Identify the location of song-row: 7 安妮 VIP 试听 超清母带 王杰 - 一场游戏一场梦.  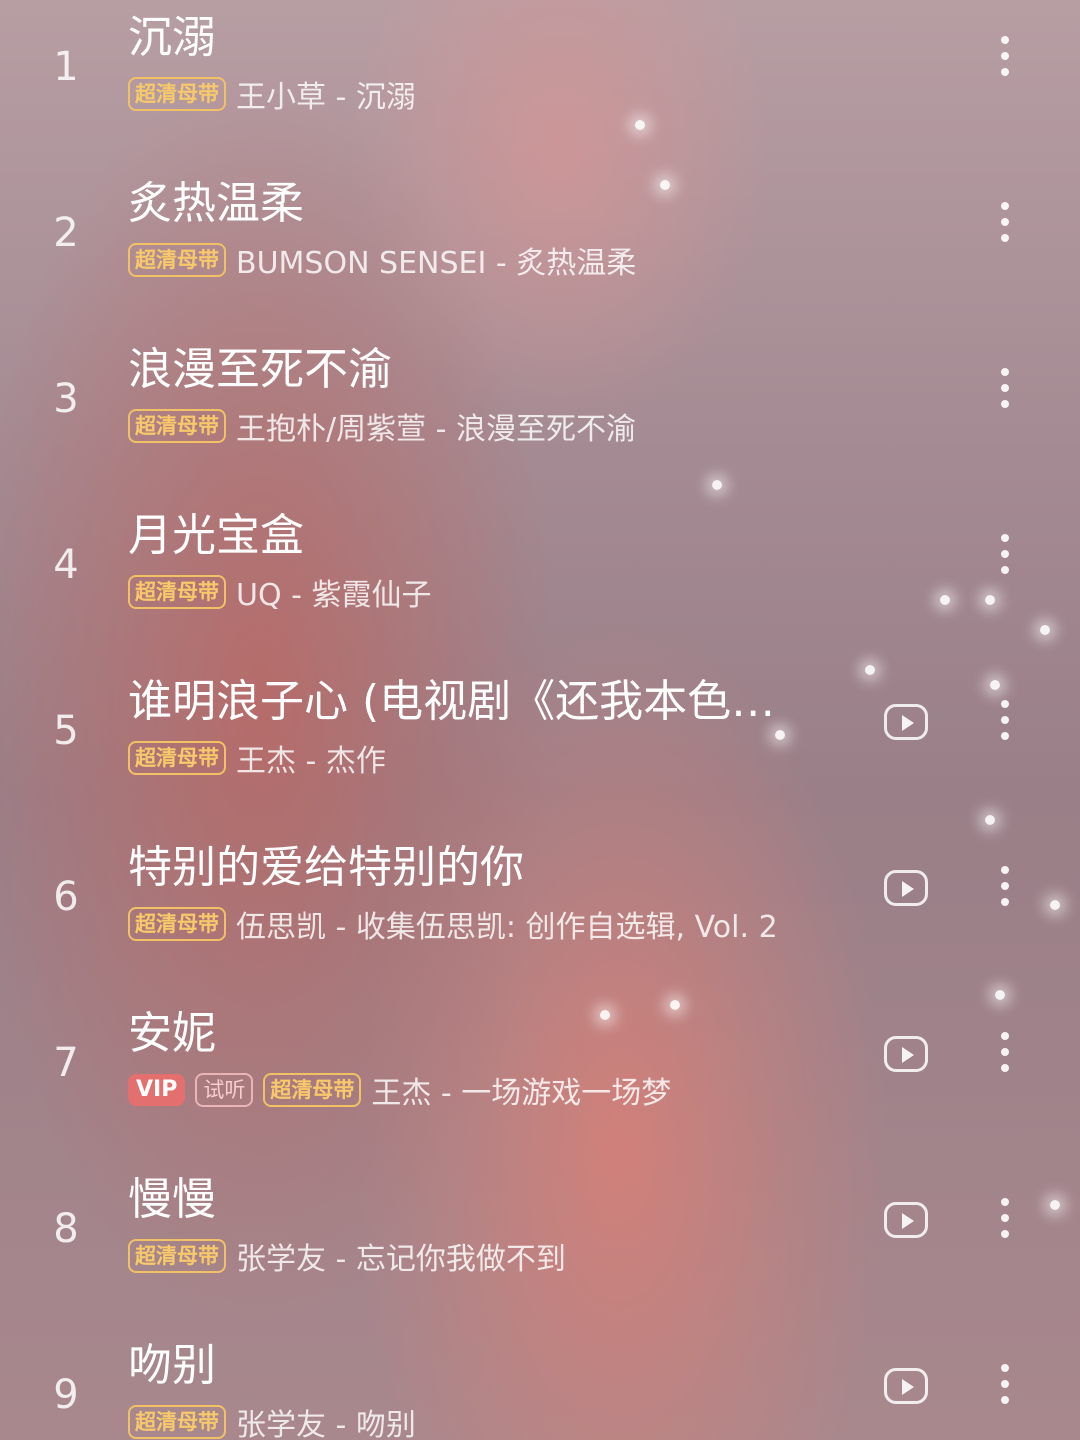
(540, 1087).